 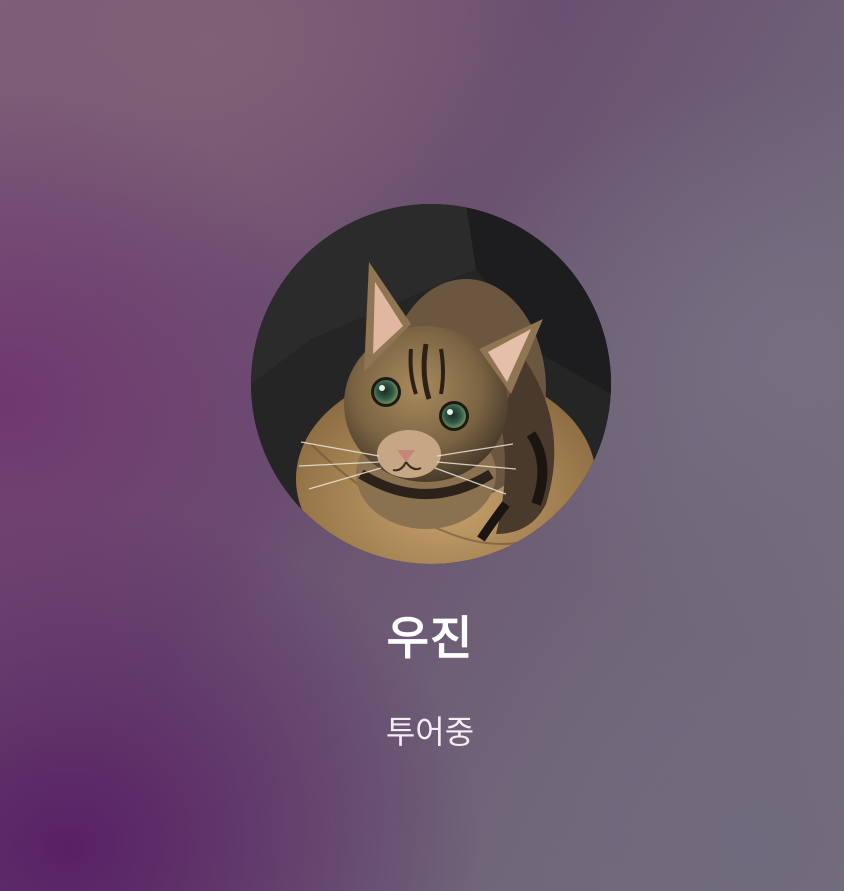 I want to click on profile-status-message: 투어중, so click(x=430, y=732).